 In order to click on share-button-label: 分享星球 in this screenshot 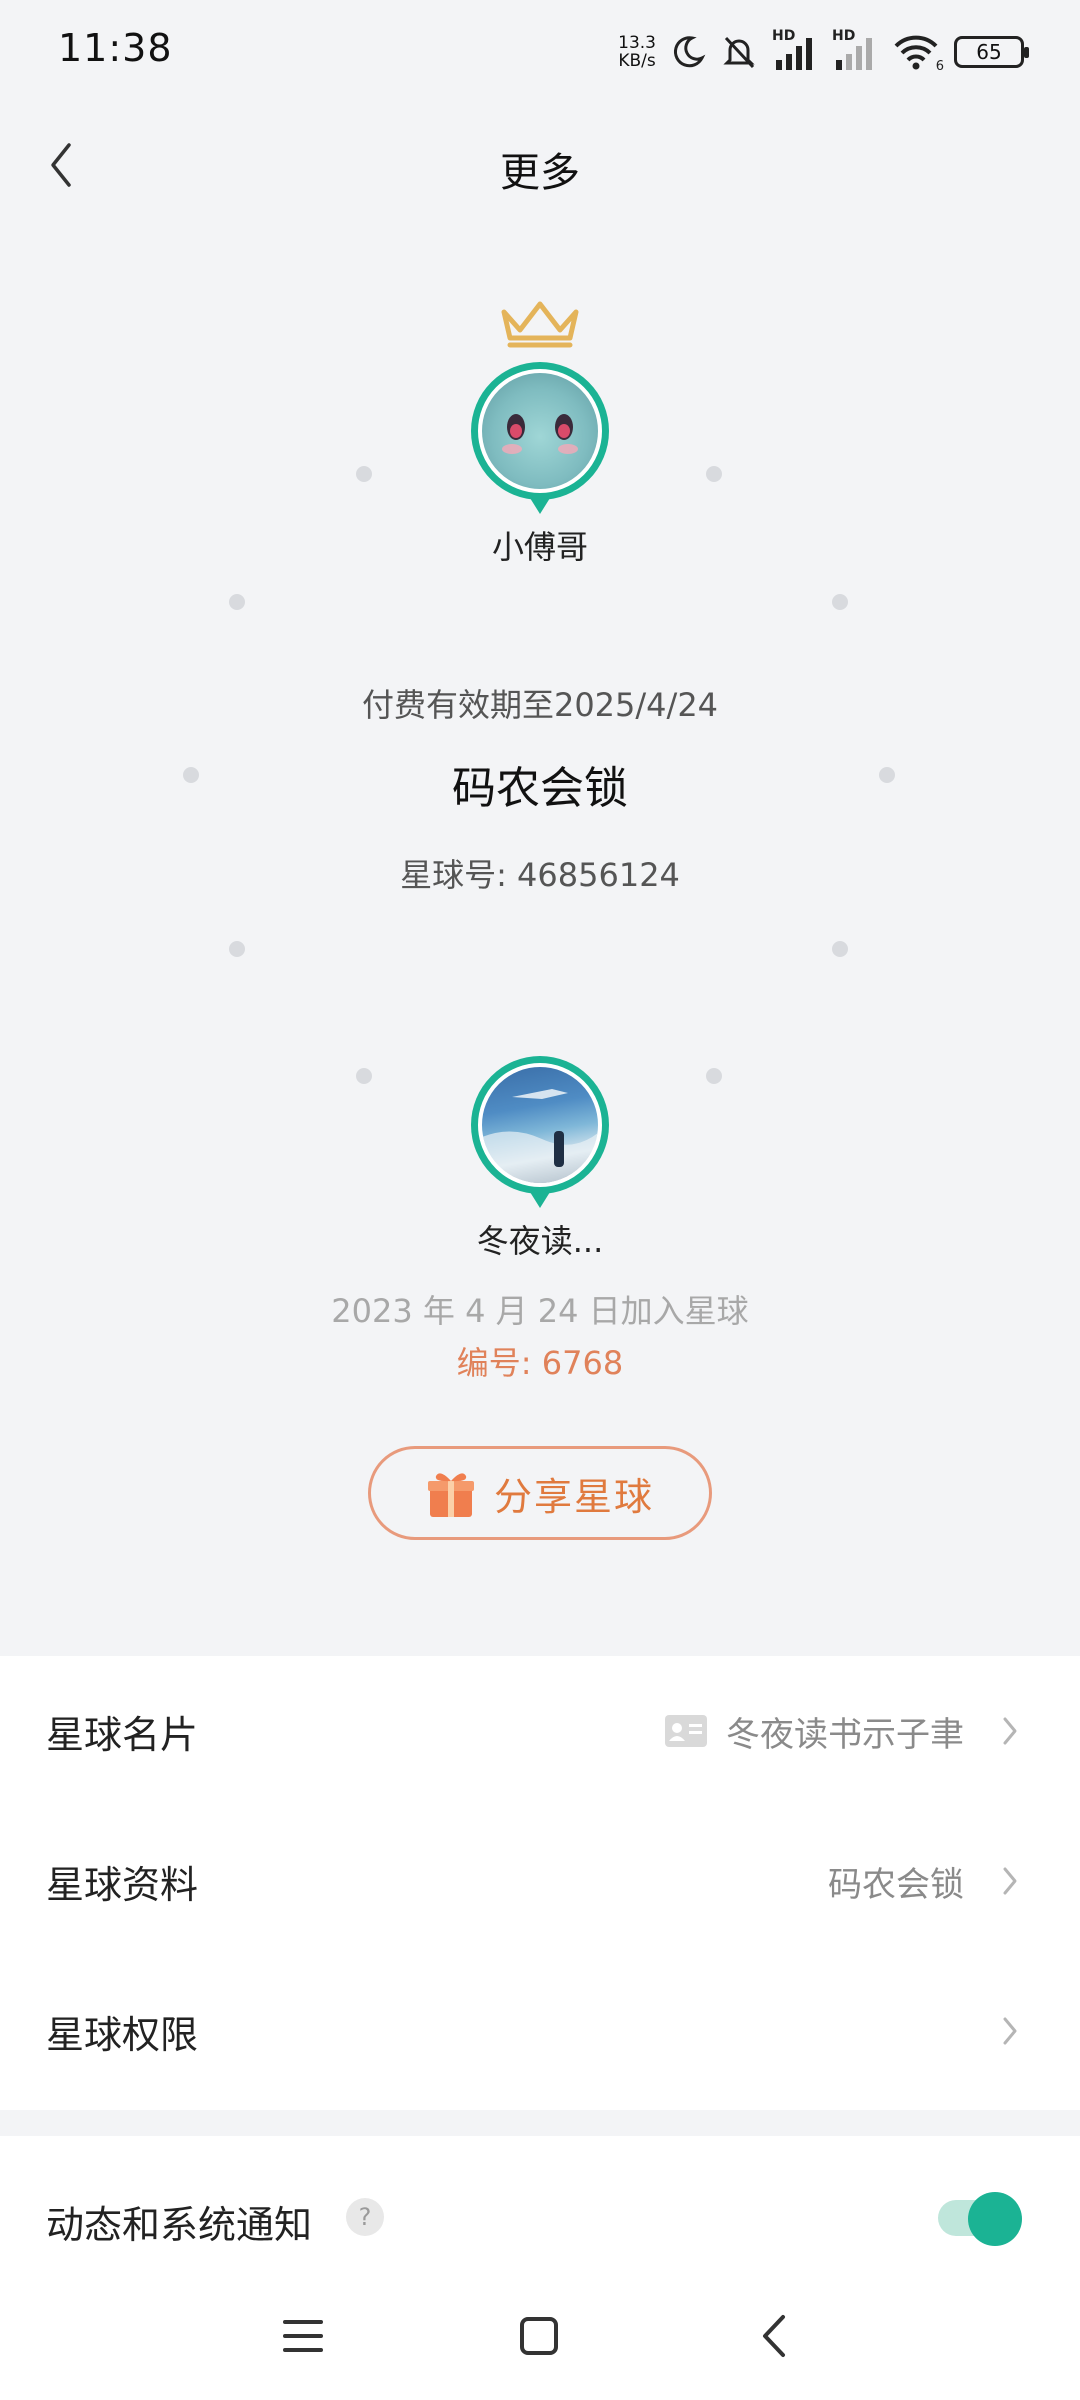, I will do `click(573, 1496)`.